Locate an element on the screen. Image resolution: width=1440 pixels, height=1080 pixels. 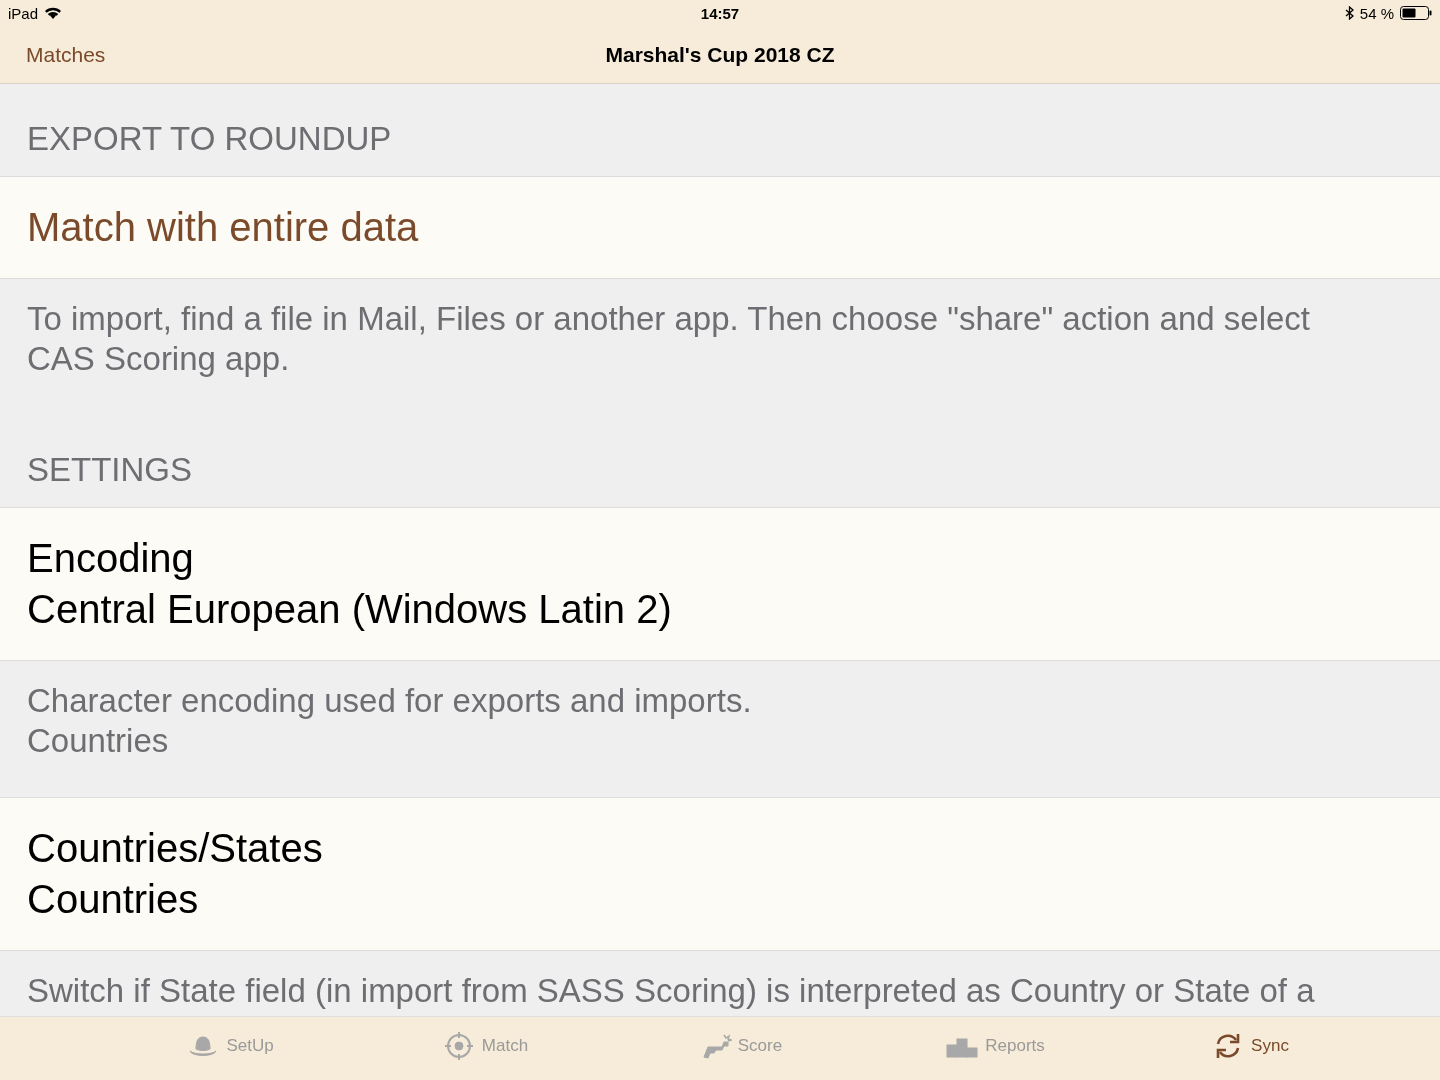
clock: 14:57 is located at coordinates (720, 13).